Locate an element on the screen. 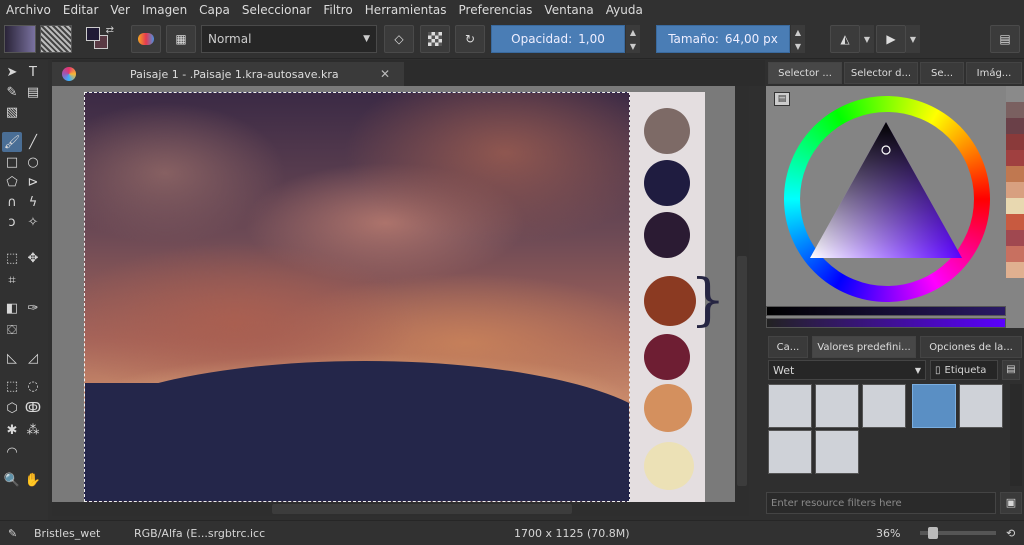 The height and width of the screenshot is (545, 1024). vertical-scrollbar is located at coordinates (742, 294).